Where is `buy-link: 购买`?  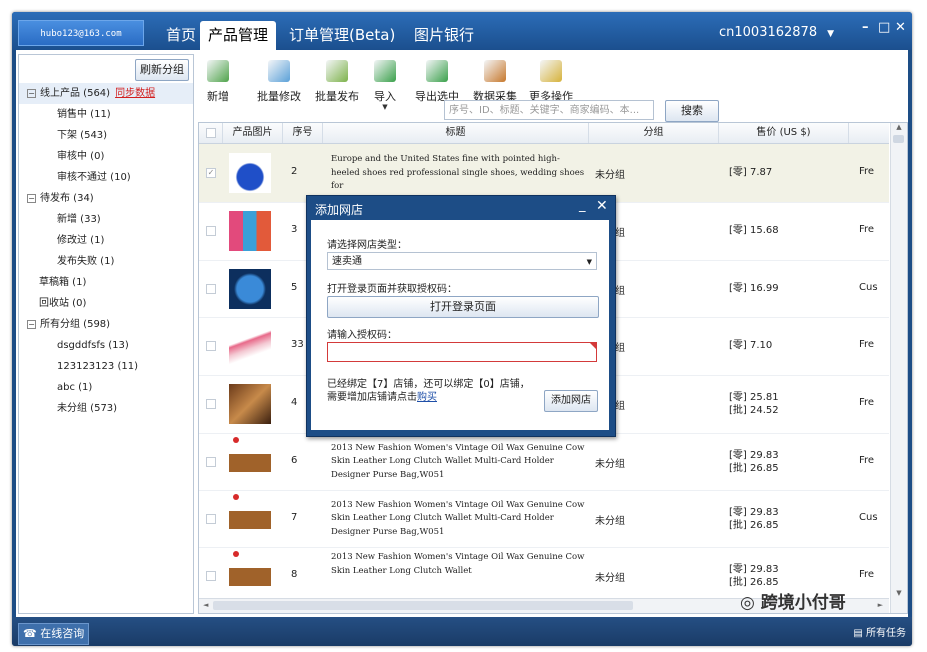 buy-link: 购买 is located at coordinates (427, 397).